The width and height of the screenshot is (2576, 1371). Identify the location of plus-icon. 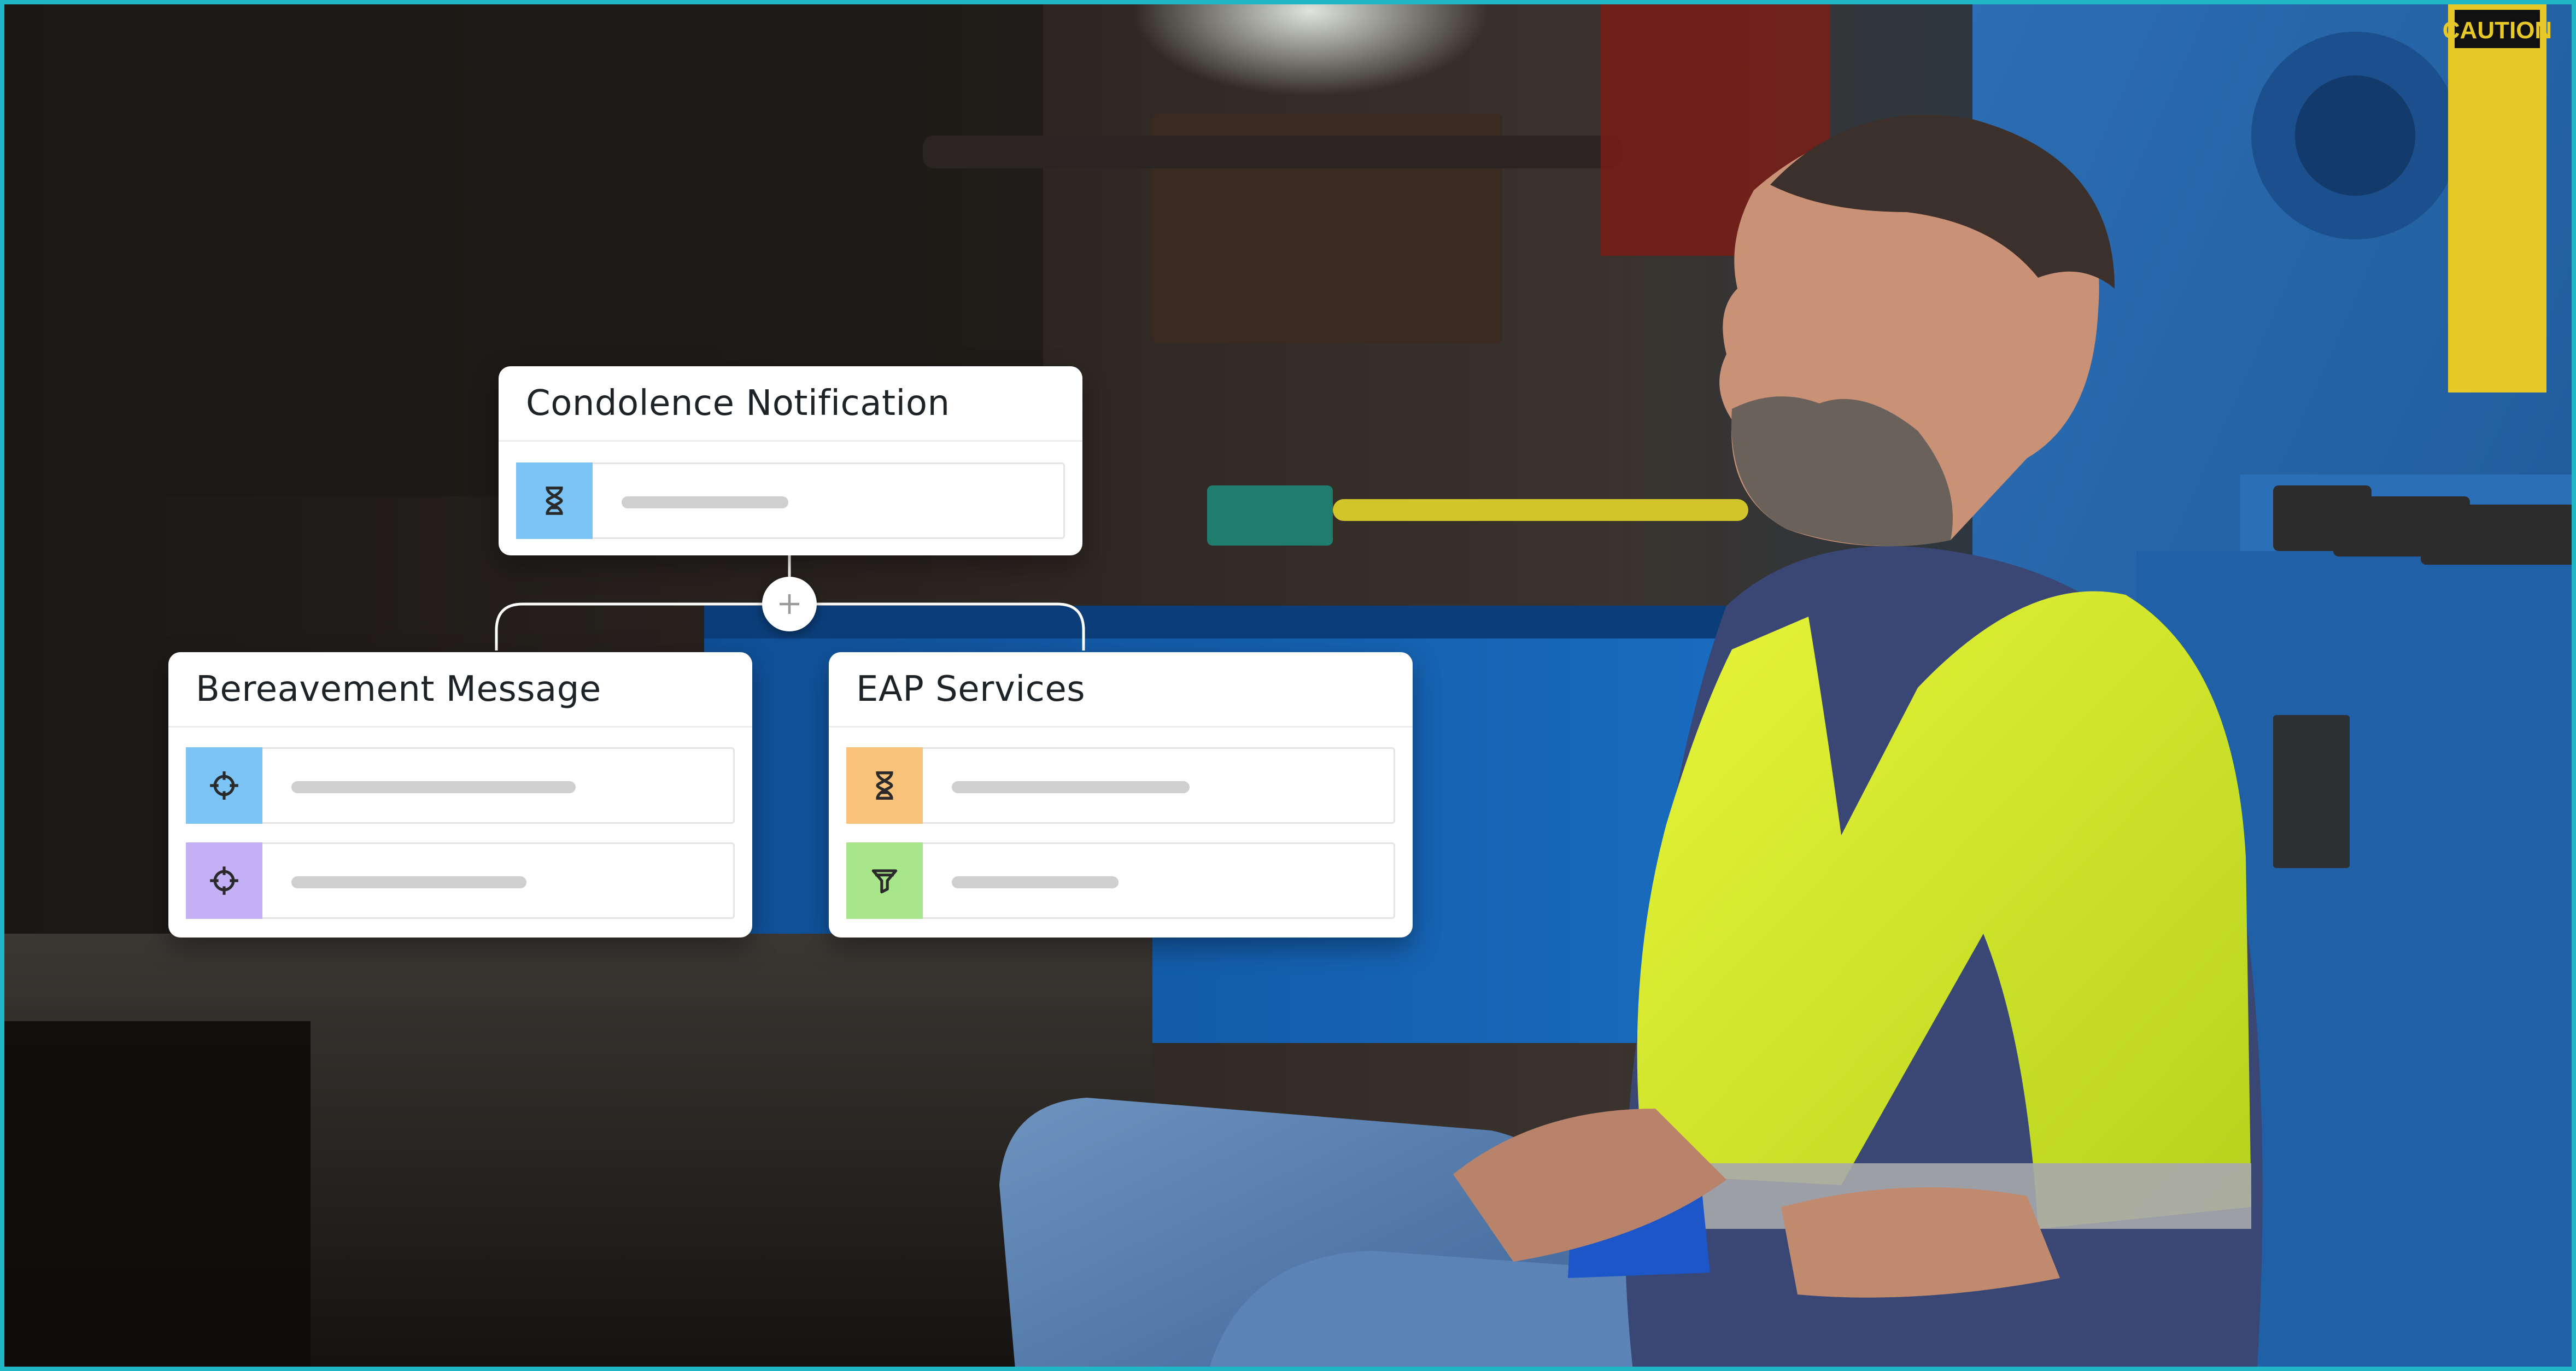
(790, 604).